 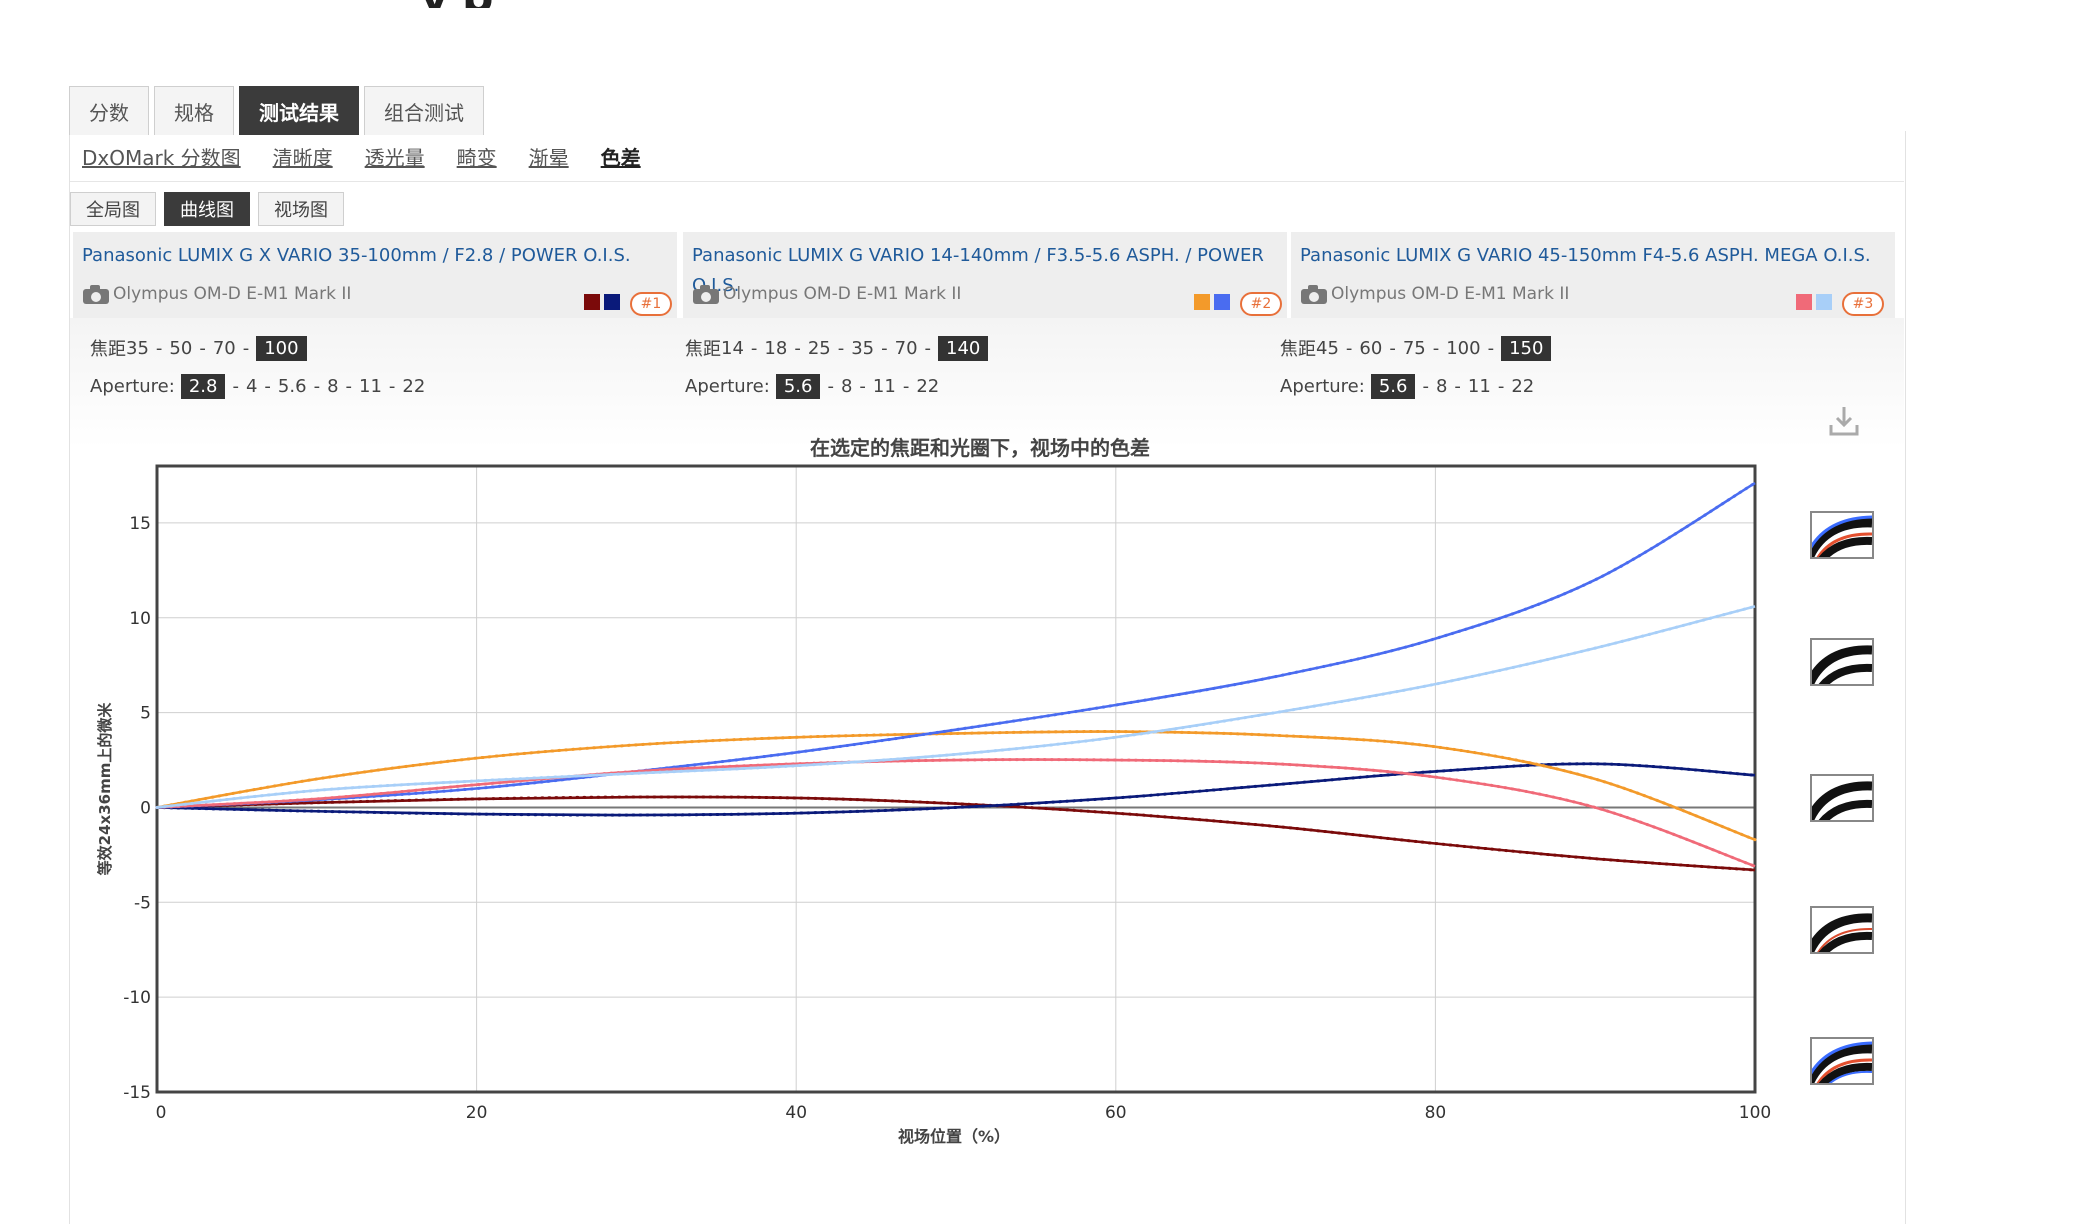 I want to click on y-tick-label: 10, so click(x=140, y=619).